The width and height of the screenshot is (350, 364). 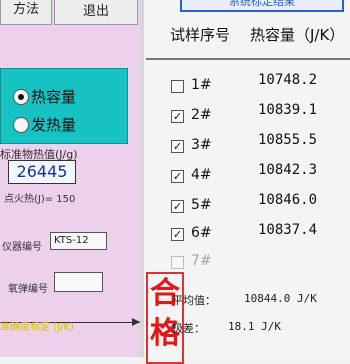 I want to click on mode-radio-heat-capacity, so click(x=21, y=97).